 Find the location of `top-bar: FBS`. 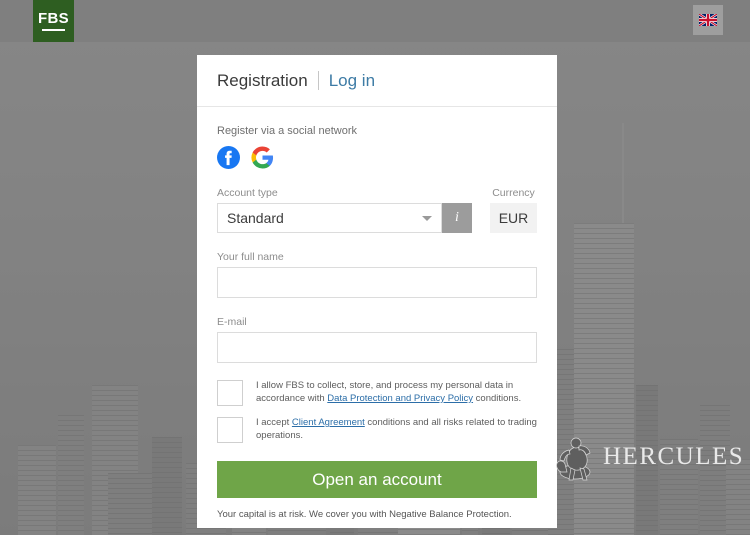

top-bar: FBS is located at coordinates (375, 21).